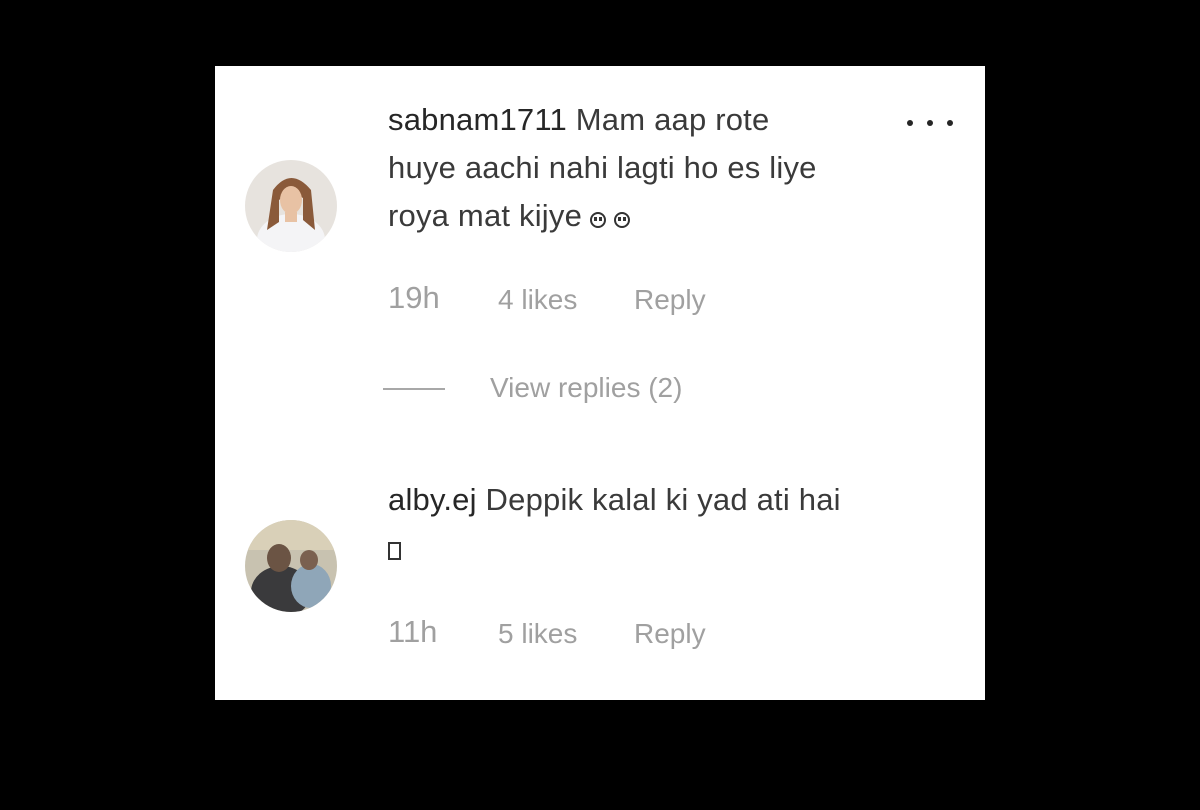 The width and height of the screenshot is (1200, 810). Describe the element at coordinates (586, 388) in the screenshot. I see `view-replies-button: View replies (2)` at that location.